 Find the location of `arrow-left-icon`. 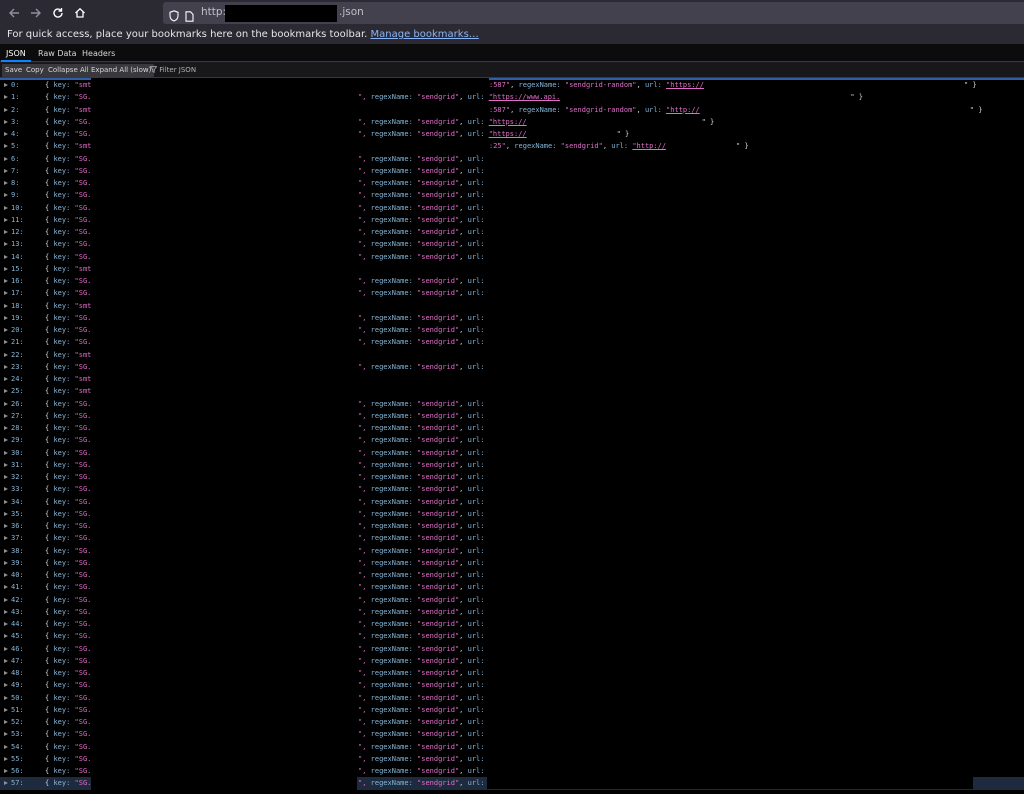

arrow-left-icon is located at coordinates (14, 13).